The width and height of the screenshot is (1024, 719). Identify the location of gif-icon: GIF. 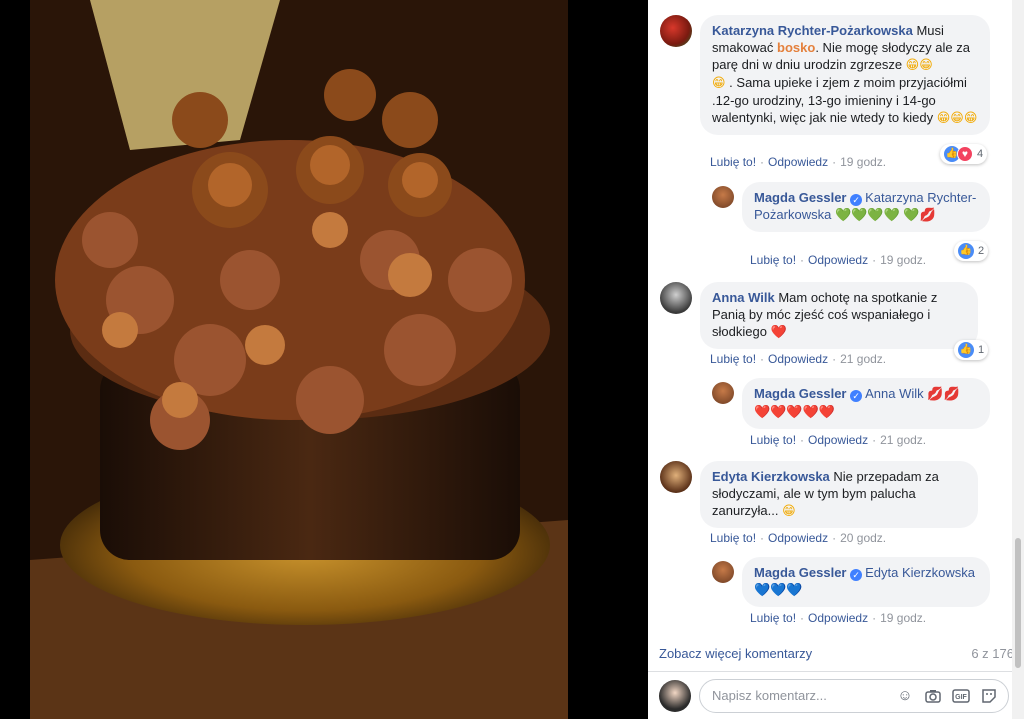
(961, 696).